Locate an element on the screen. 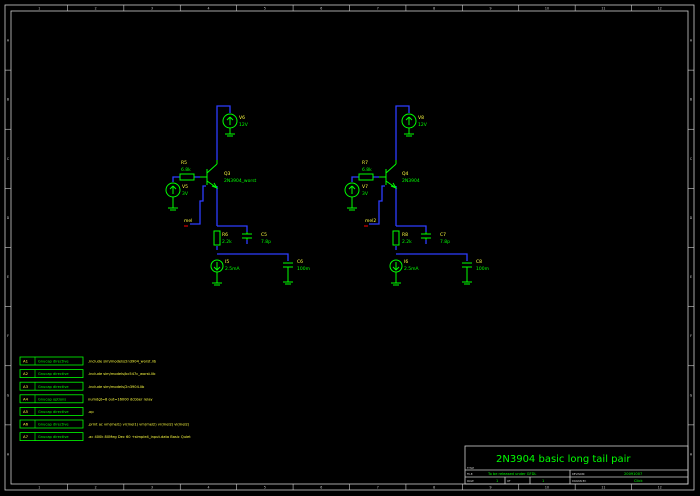 This screenshot has height=496, width=700. i6-value: 2.5mA is located at coordinates (412, 269).